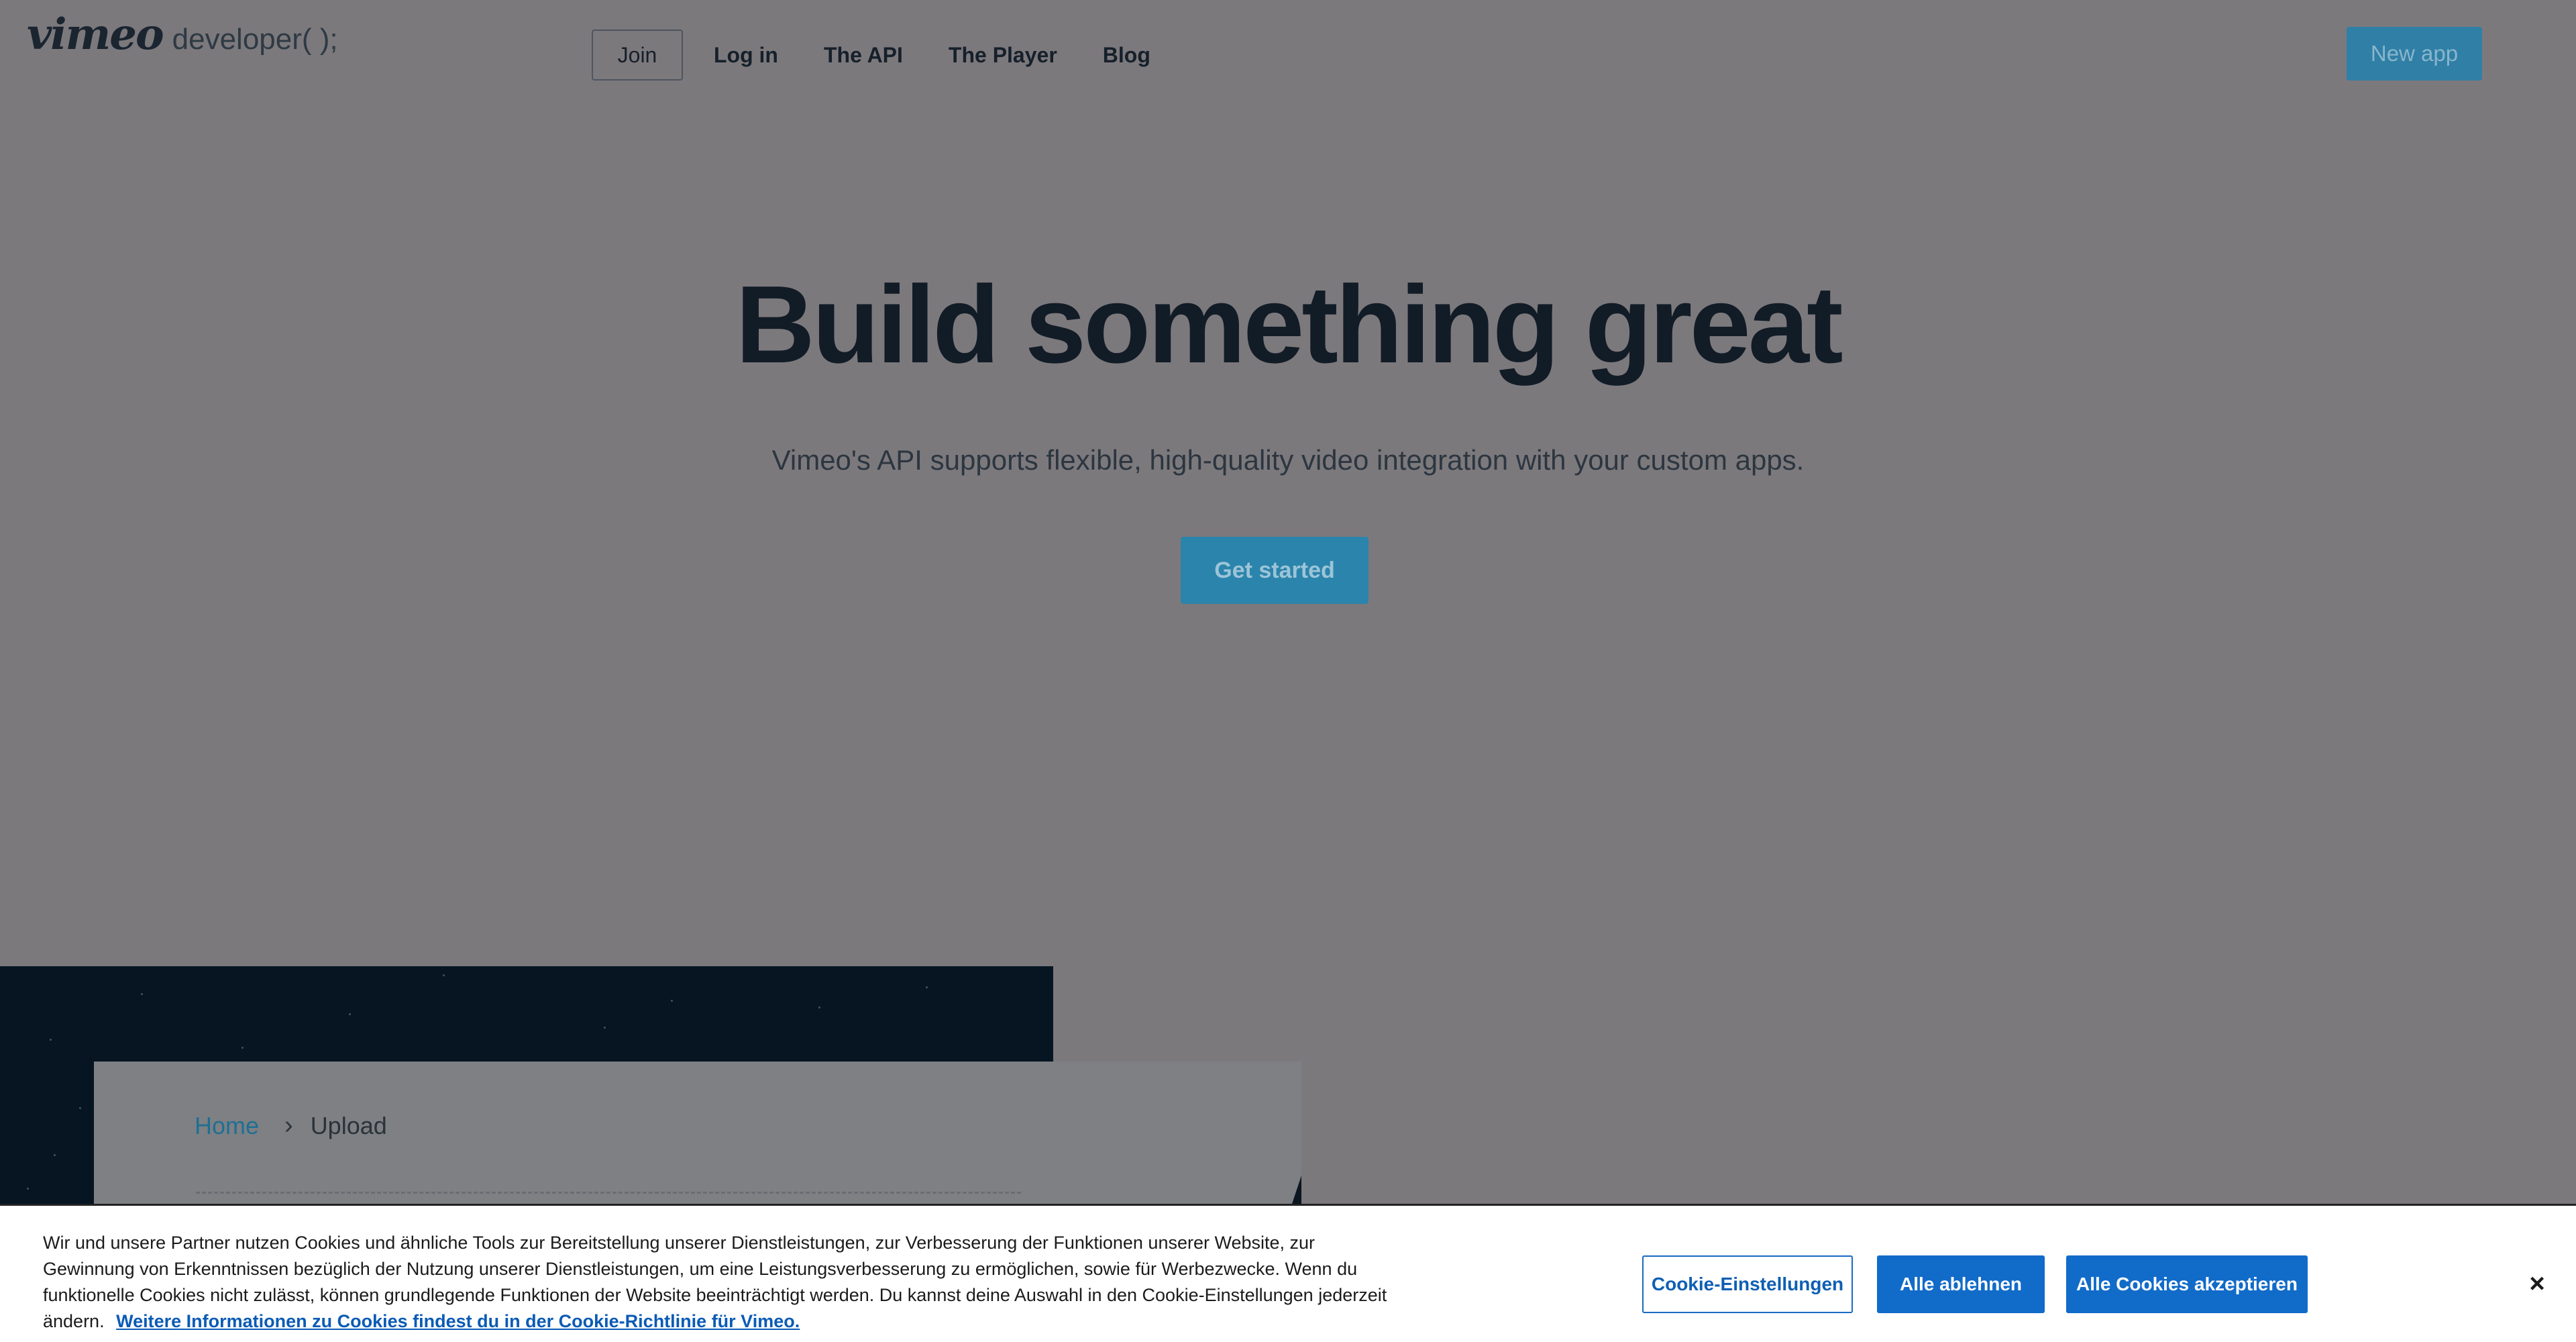  Describe the element at coordinates (2187, 1284) in the screenshot. I see `accept-all-button: Alle Cookies akzeptieren` at that location.